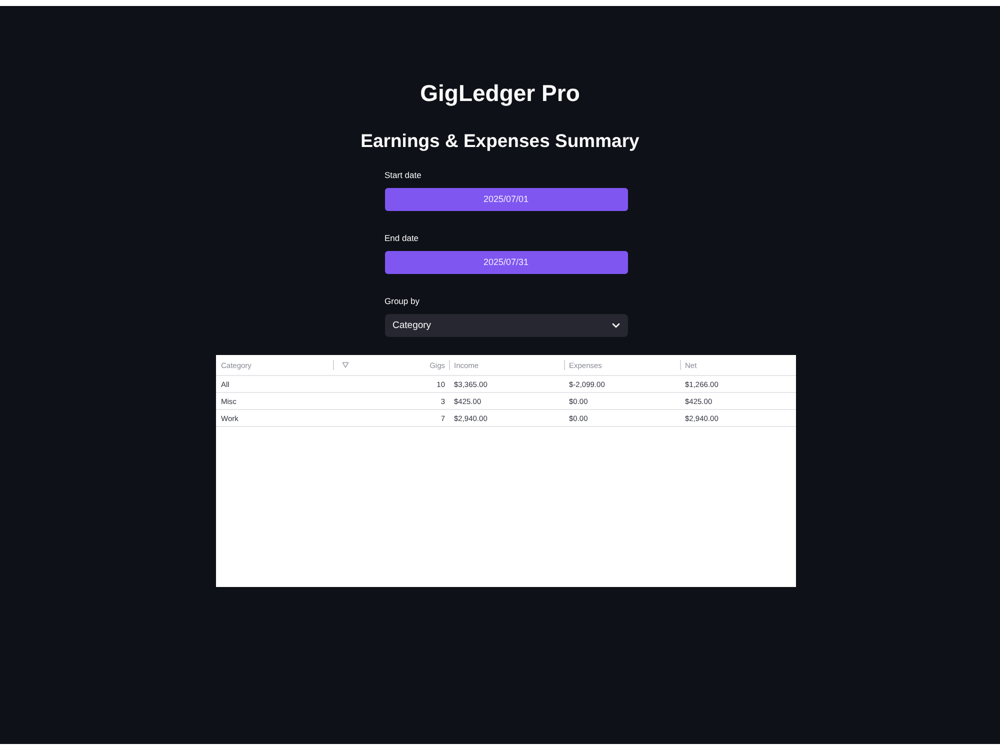 The image size is (1000, 750). What do you see at coordinates (500, 141) in the screenshot?
I see `page-heading: Earnings & Expenses Summary` at bounding box center [500, 141].